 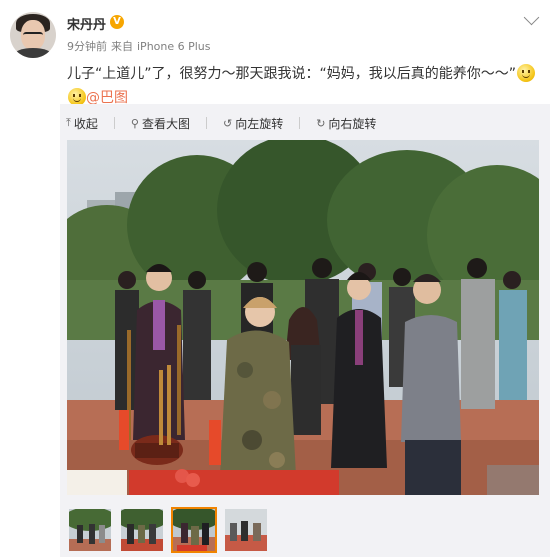 I want to click on post-body: 儿子“上道儿”了，很努力～那天跟我说：“妈妈，我以后真的能养你～～”, so click(x=292, y=74).